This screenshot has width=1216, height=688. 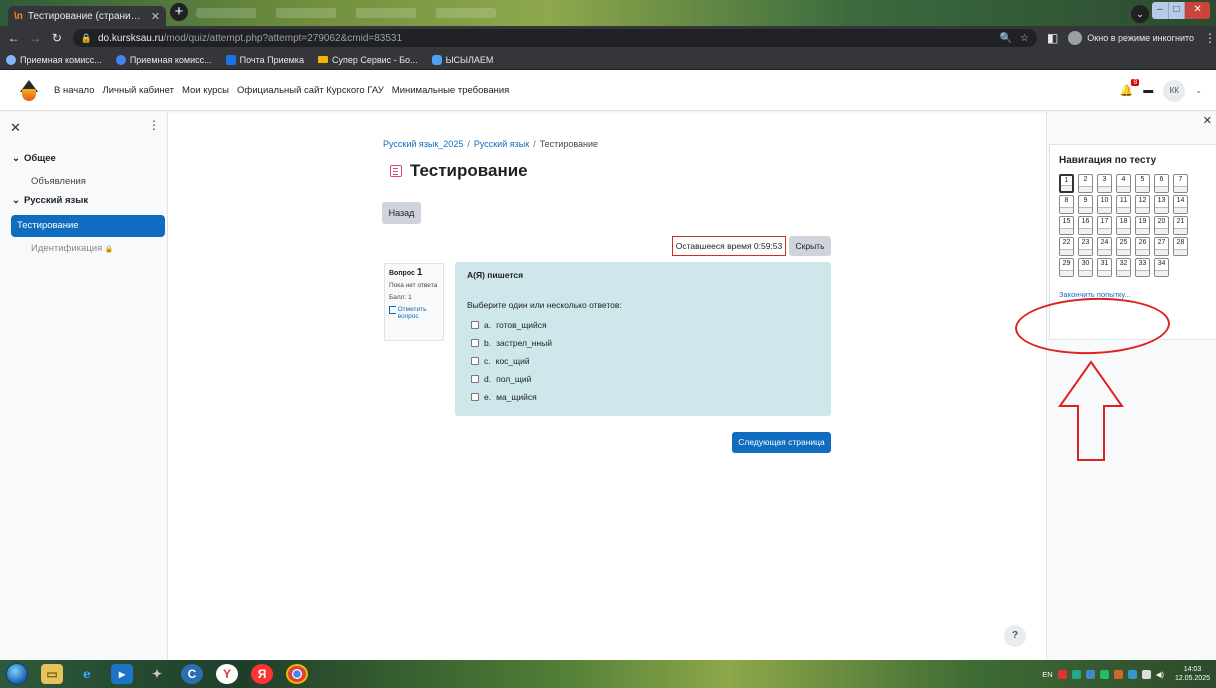 I want to click on browser-menu-icon: ⋮, so click(x=1210, y=38).